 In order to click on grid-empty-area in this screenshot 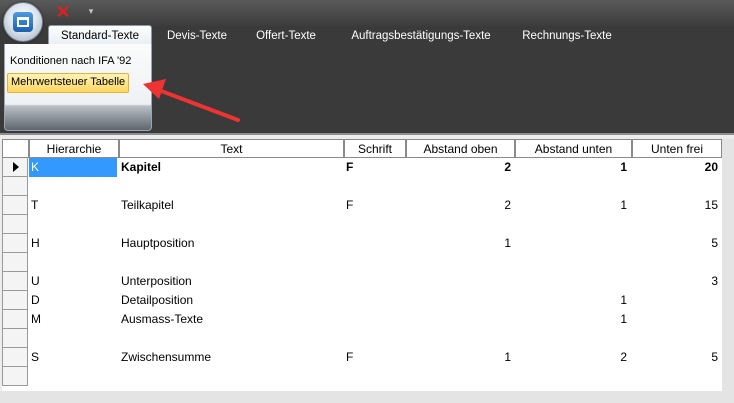, I will do `click(728, 265)`.